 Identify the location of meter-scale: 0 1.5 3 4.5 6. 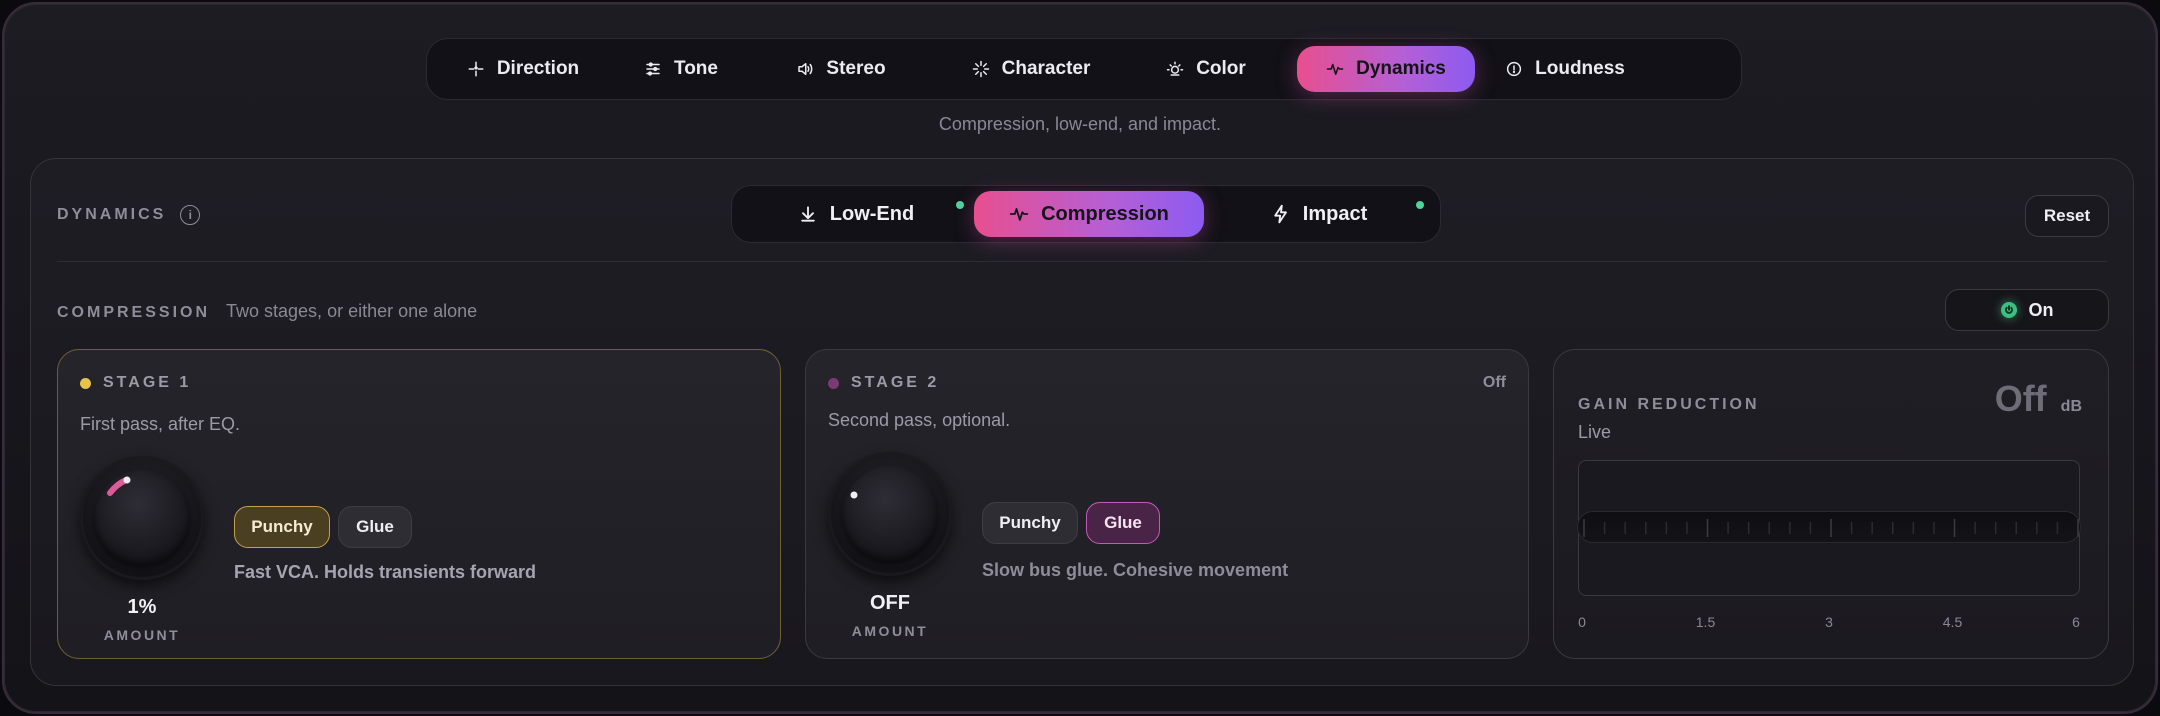
(1829, 624).